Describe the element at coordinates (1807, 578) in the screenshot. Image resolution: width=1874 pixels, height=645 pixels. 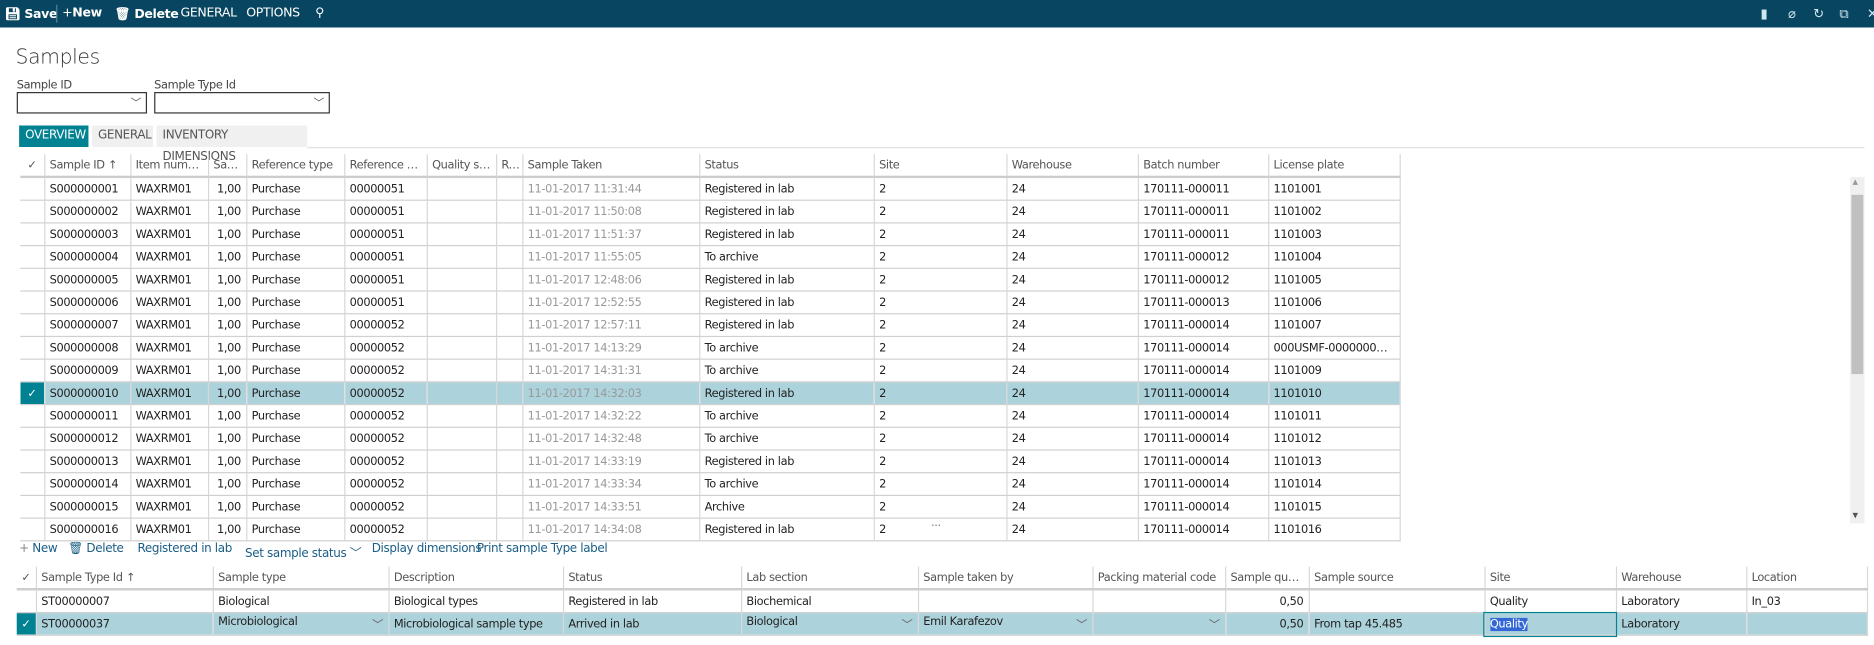
I see `column-header: Location` at that location.